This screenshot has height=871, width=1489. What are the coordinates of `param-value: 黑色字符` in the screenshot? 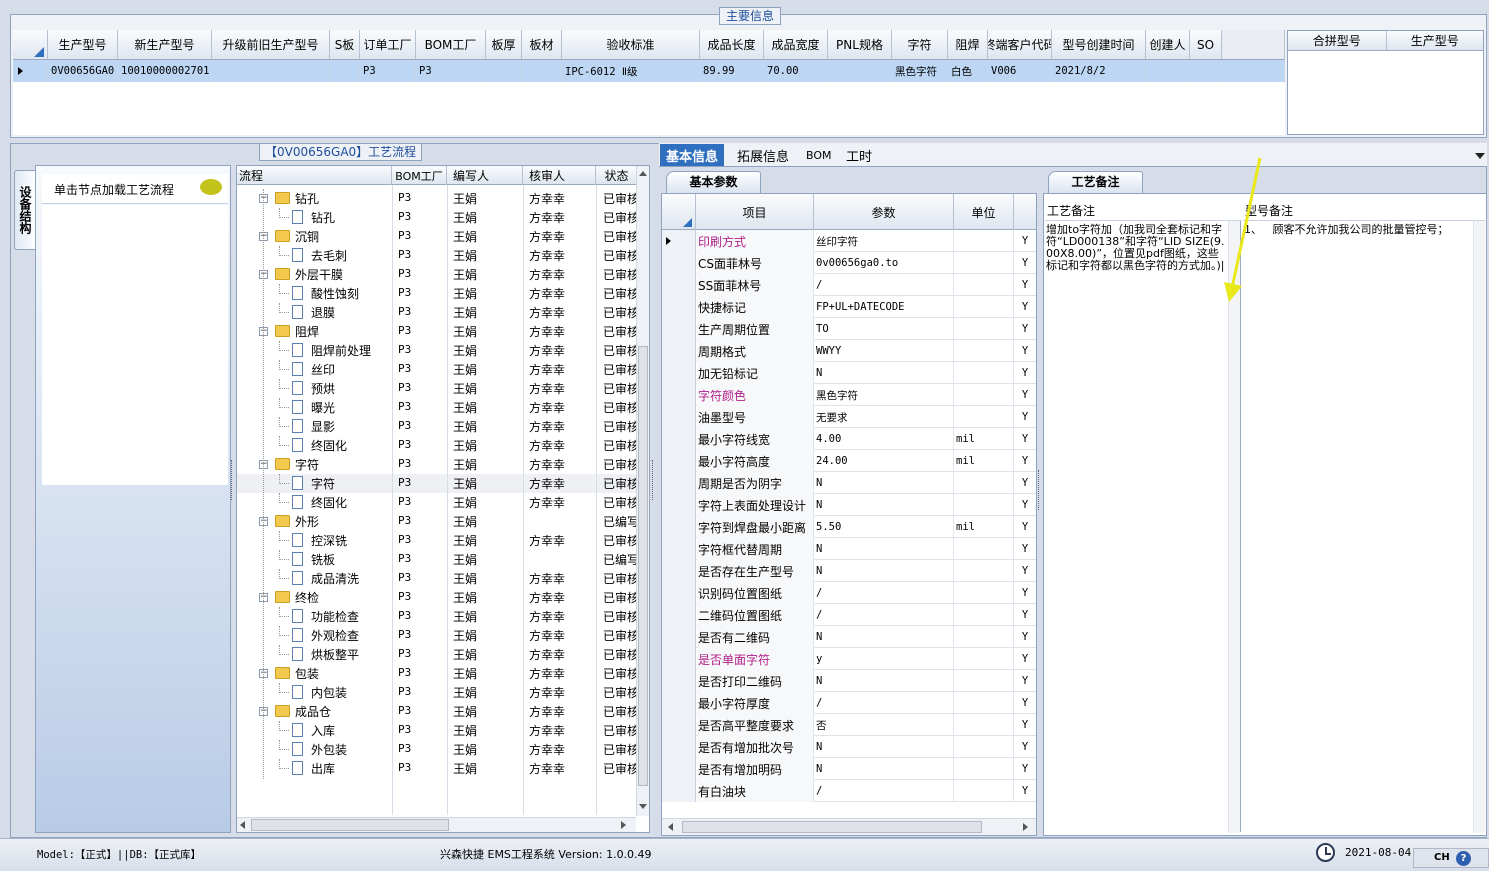 It's located at (884, 395).